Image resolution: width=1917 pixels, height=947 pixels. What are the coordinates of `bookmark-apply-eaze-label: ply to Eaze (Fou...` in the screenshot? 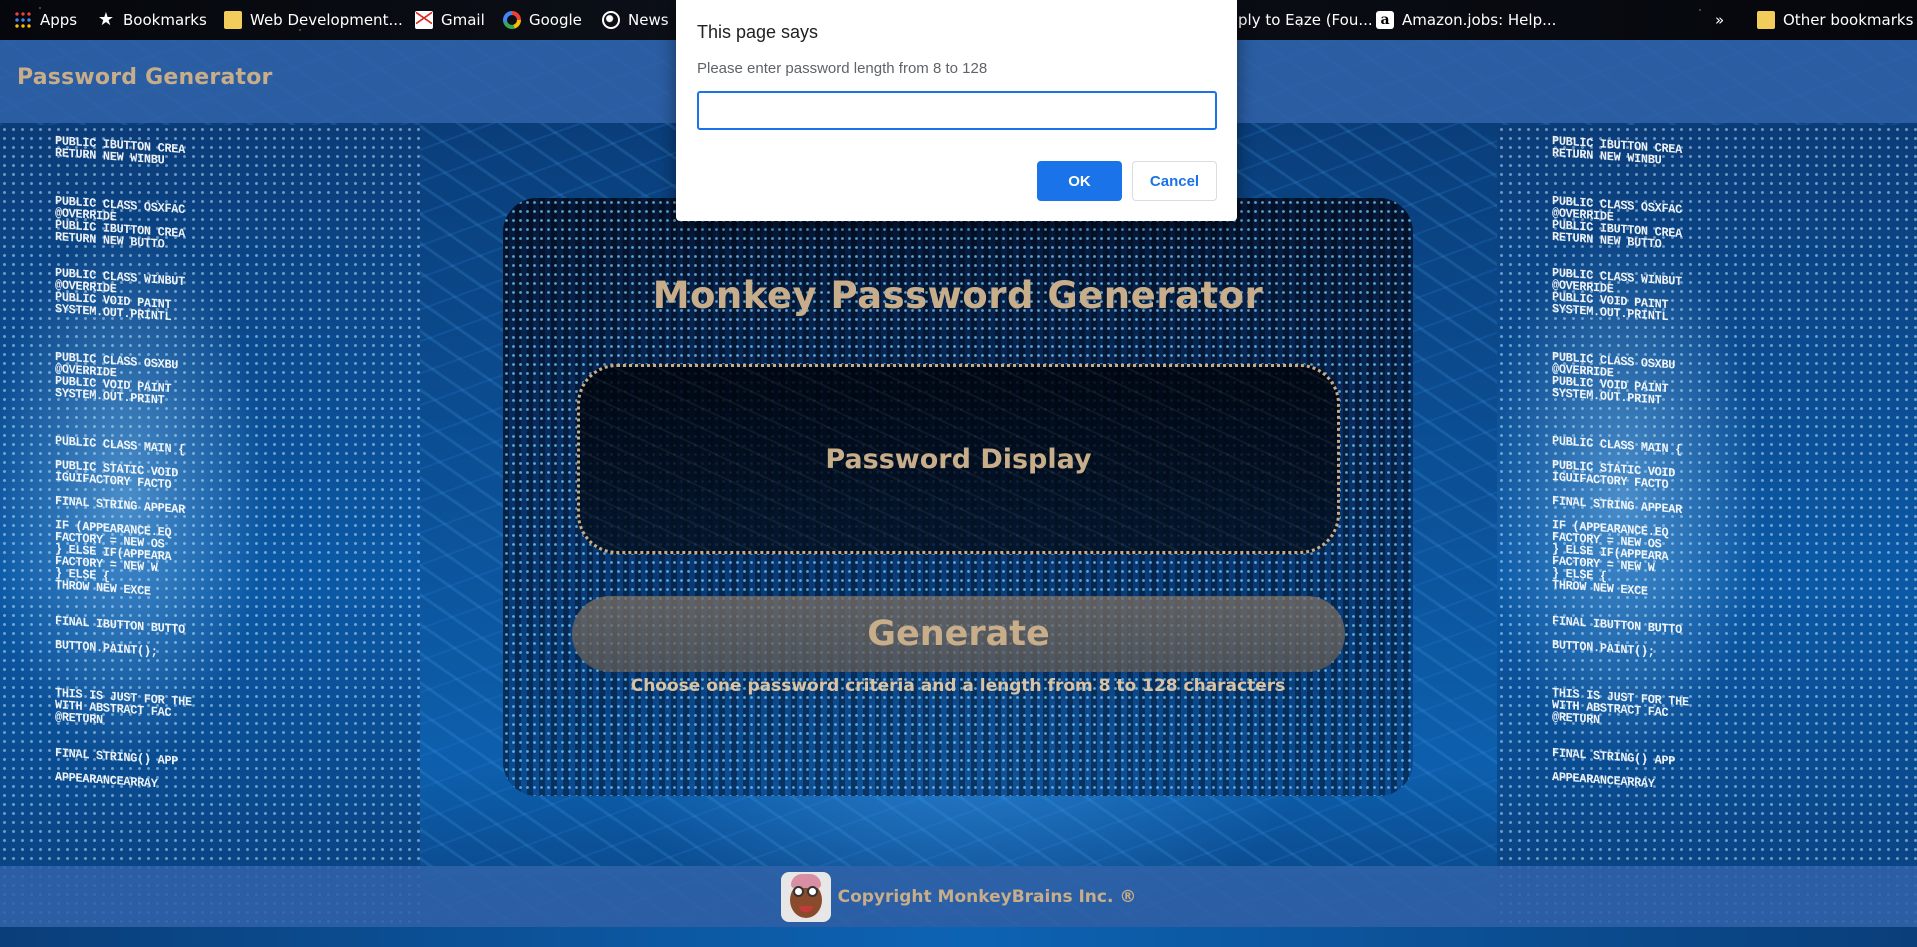 It's located at (1305, 20).